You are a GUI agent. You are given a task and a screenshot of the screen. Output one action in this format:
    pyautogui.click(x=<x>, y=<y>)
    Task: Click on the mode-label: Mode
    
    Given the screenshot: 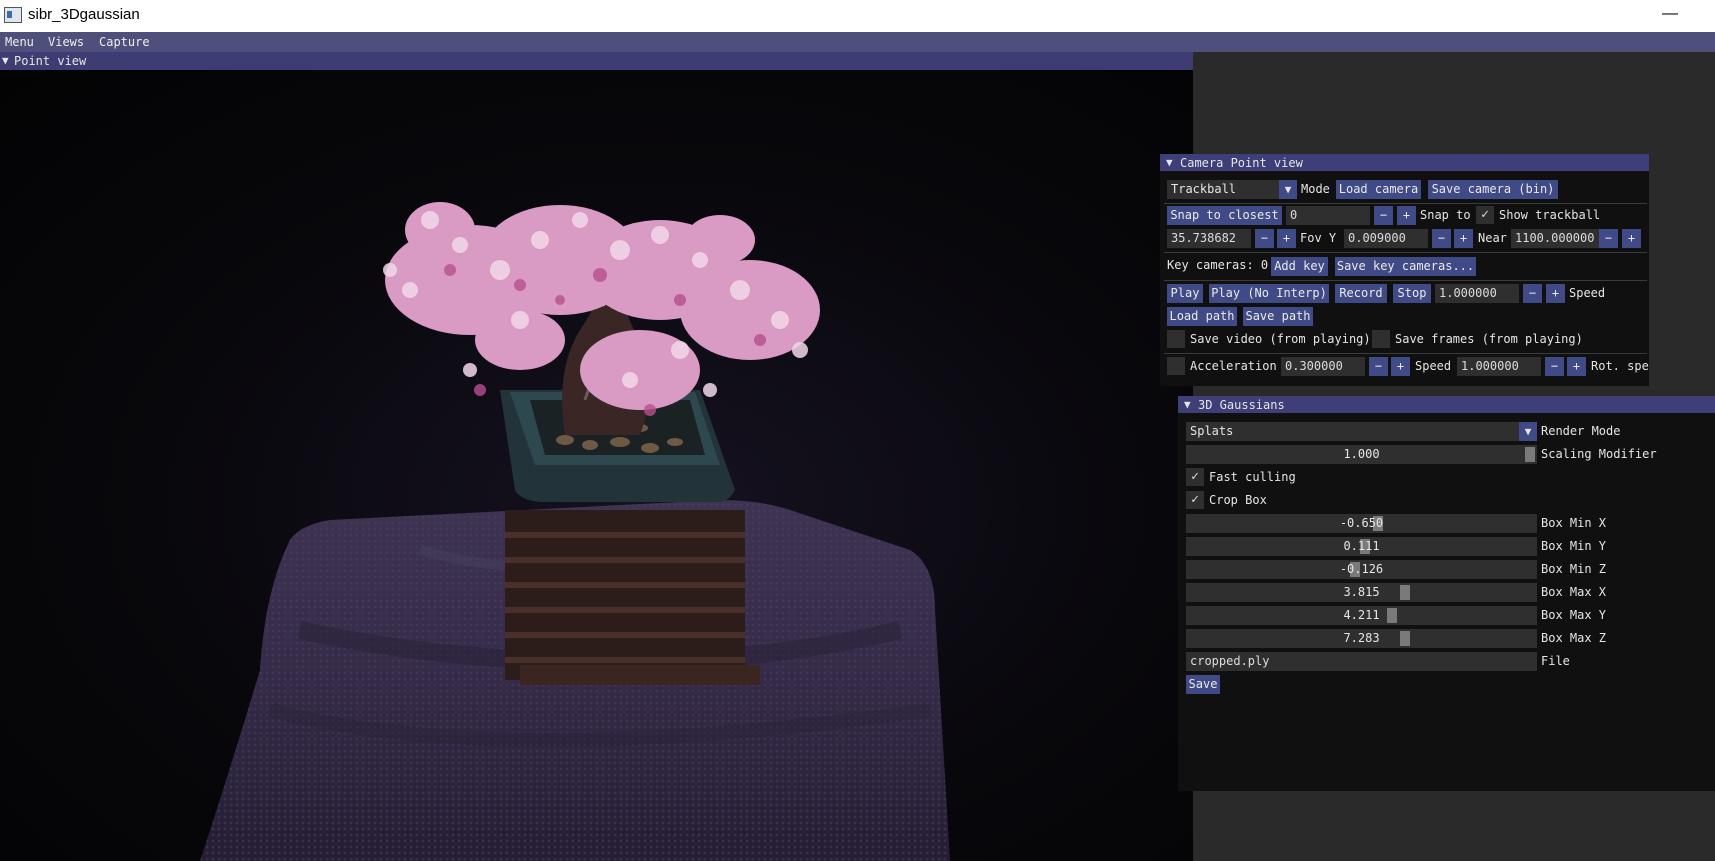 What is the action you would take?
    pyautogui.click(x=1315, y=189)
    